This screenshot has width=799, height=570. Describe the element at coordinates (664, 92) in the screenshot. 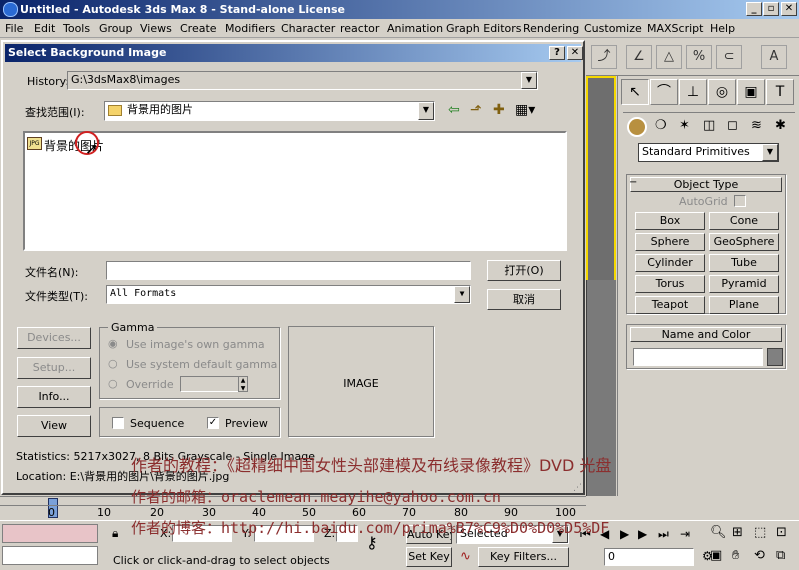

I see `modify-tab-icon: ⌒` at that location.